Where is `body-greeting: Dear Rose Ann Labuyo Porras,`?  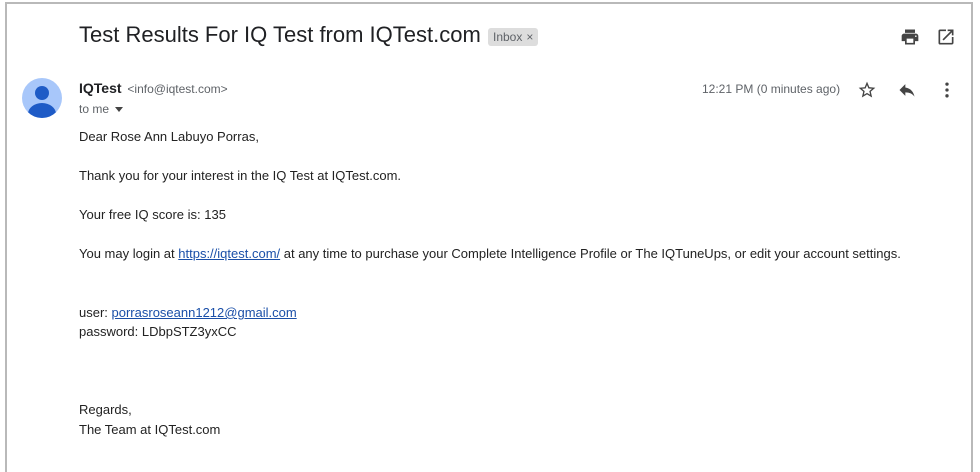
body-greeting: Dear Rose Ann Labuyo Porras, is located at coordinates (169, 136).